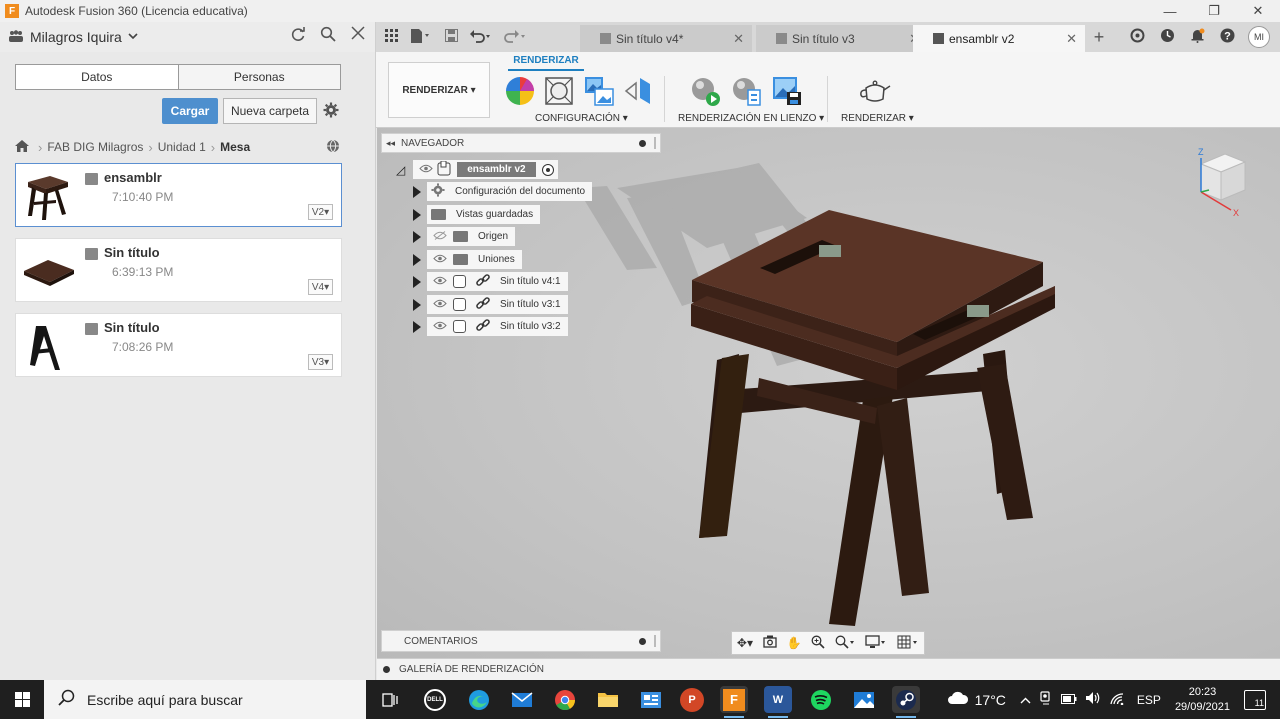 This screenshot has height=719, width=1280. I want to click on mail-icon, so click(522, 699).